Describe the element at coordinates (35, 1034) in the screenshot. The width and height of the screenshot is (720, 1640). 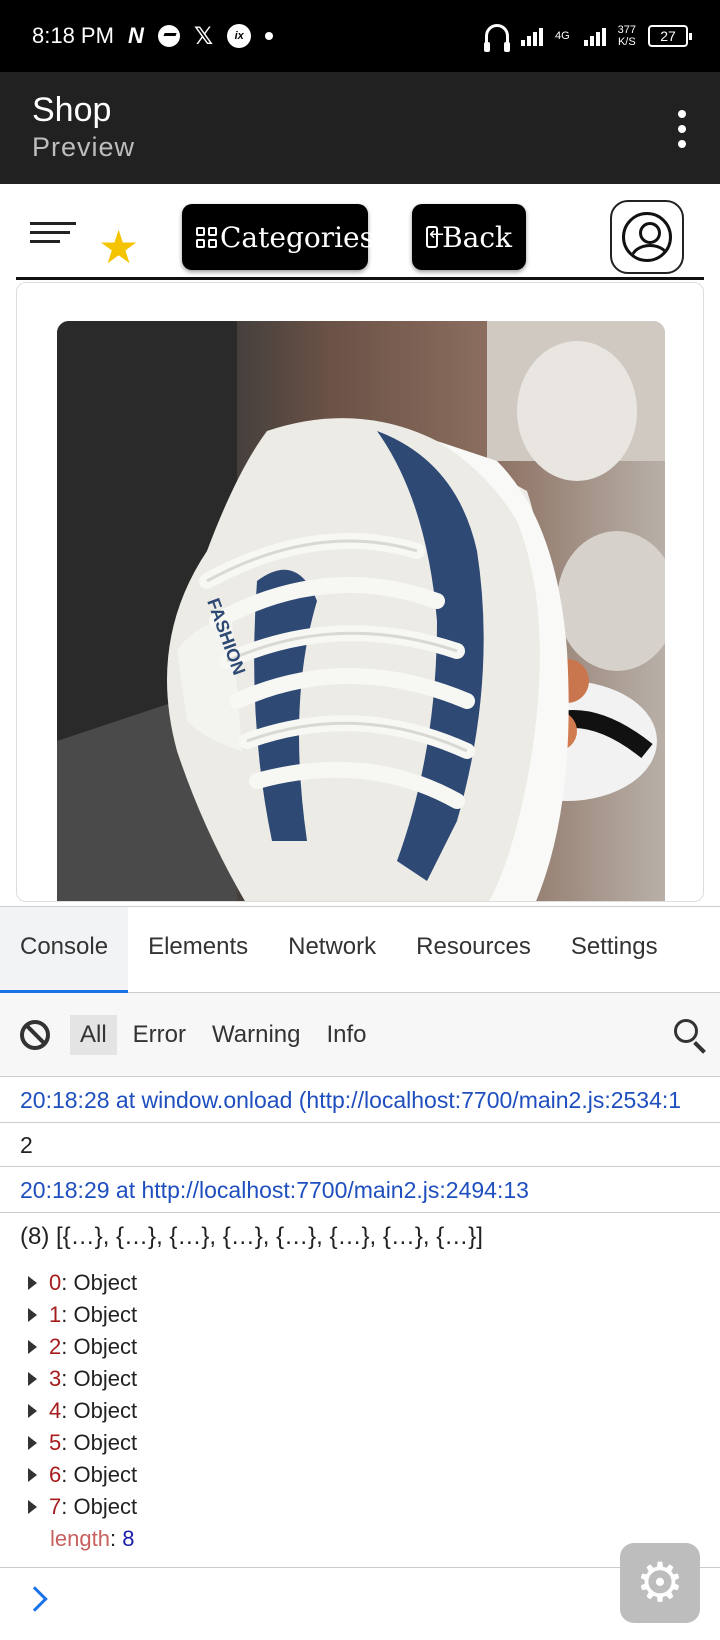
I see `clear-console-icon` at that location.